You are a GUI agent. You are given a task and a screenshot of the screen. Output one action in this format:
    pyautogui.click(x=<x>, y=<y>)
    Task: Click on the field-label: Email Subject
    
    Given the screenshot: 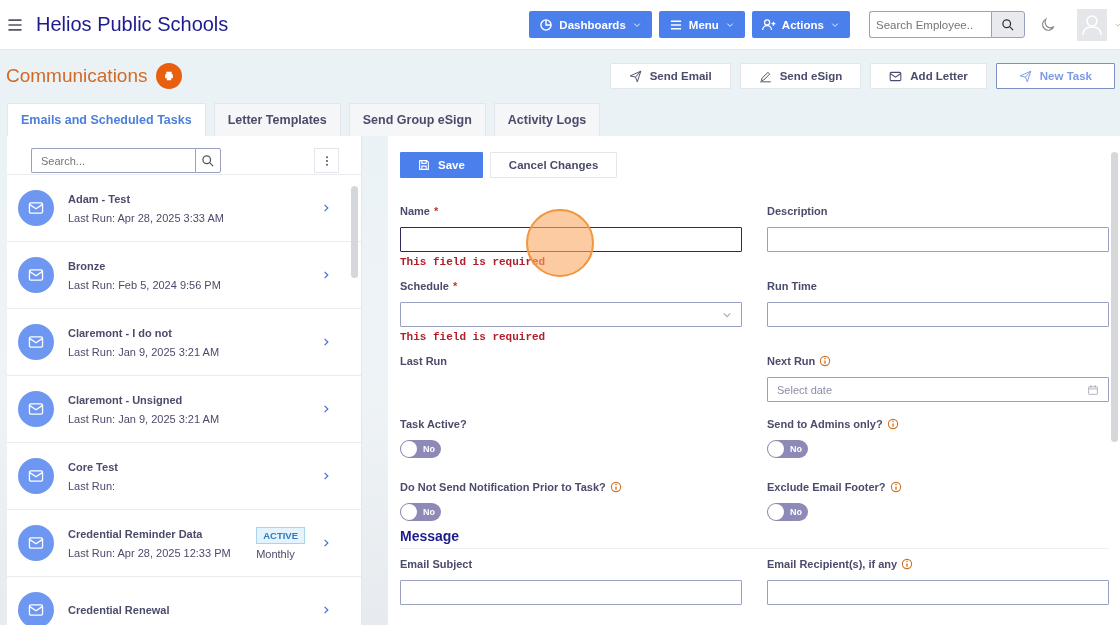 What is the action you would take?
    pyautogui.click(x=436, y=564)
    